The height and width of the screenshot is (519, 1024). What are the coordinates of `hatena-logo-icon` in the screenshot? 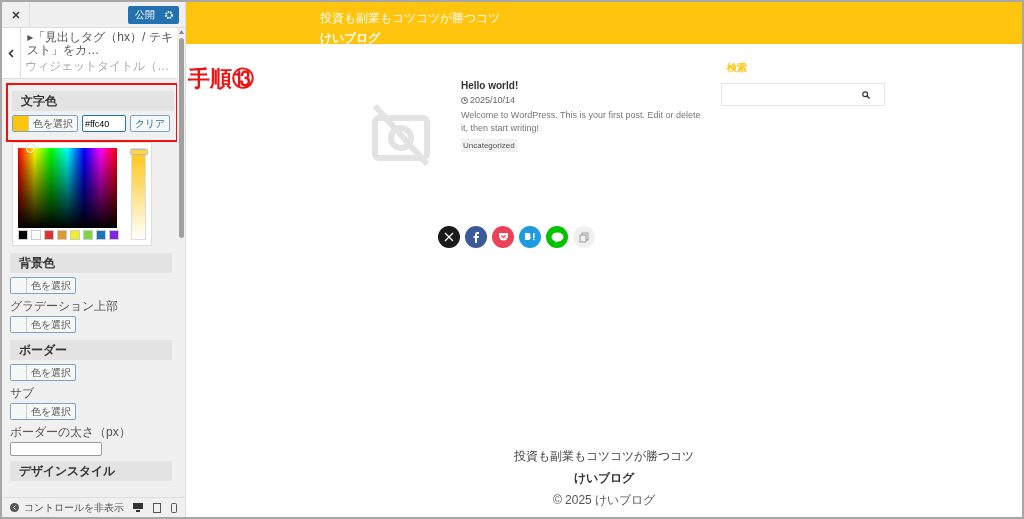 It's located at (530, 237).